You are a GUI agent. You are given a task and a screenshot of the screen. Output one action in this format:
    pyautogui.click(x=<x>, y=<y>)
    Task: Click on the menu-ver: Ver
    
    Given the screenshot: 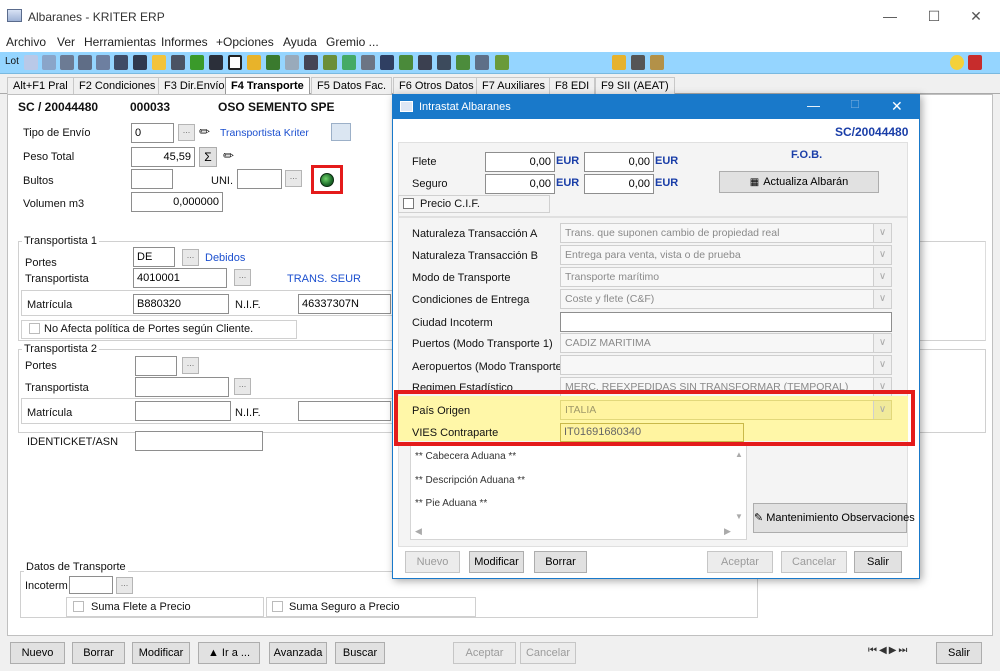 What is the action you would take?
    pyautogui.click(x=66, y=42)
    